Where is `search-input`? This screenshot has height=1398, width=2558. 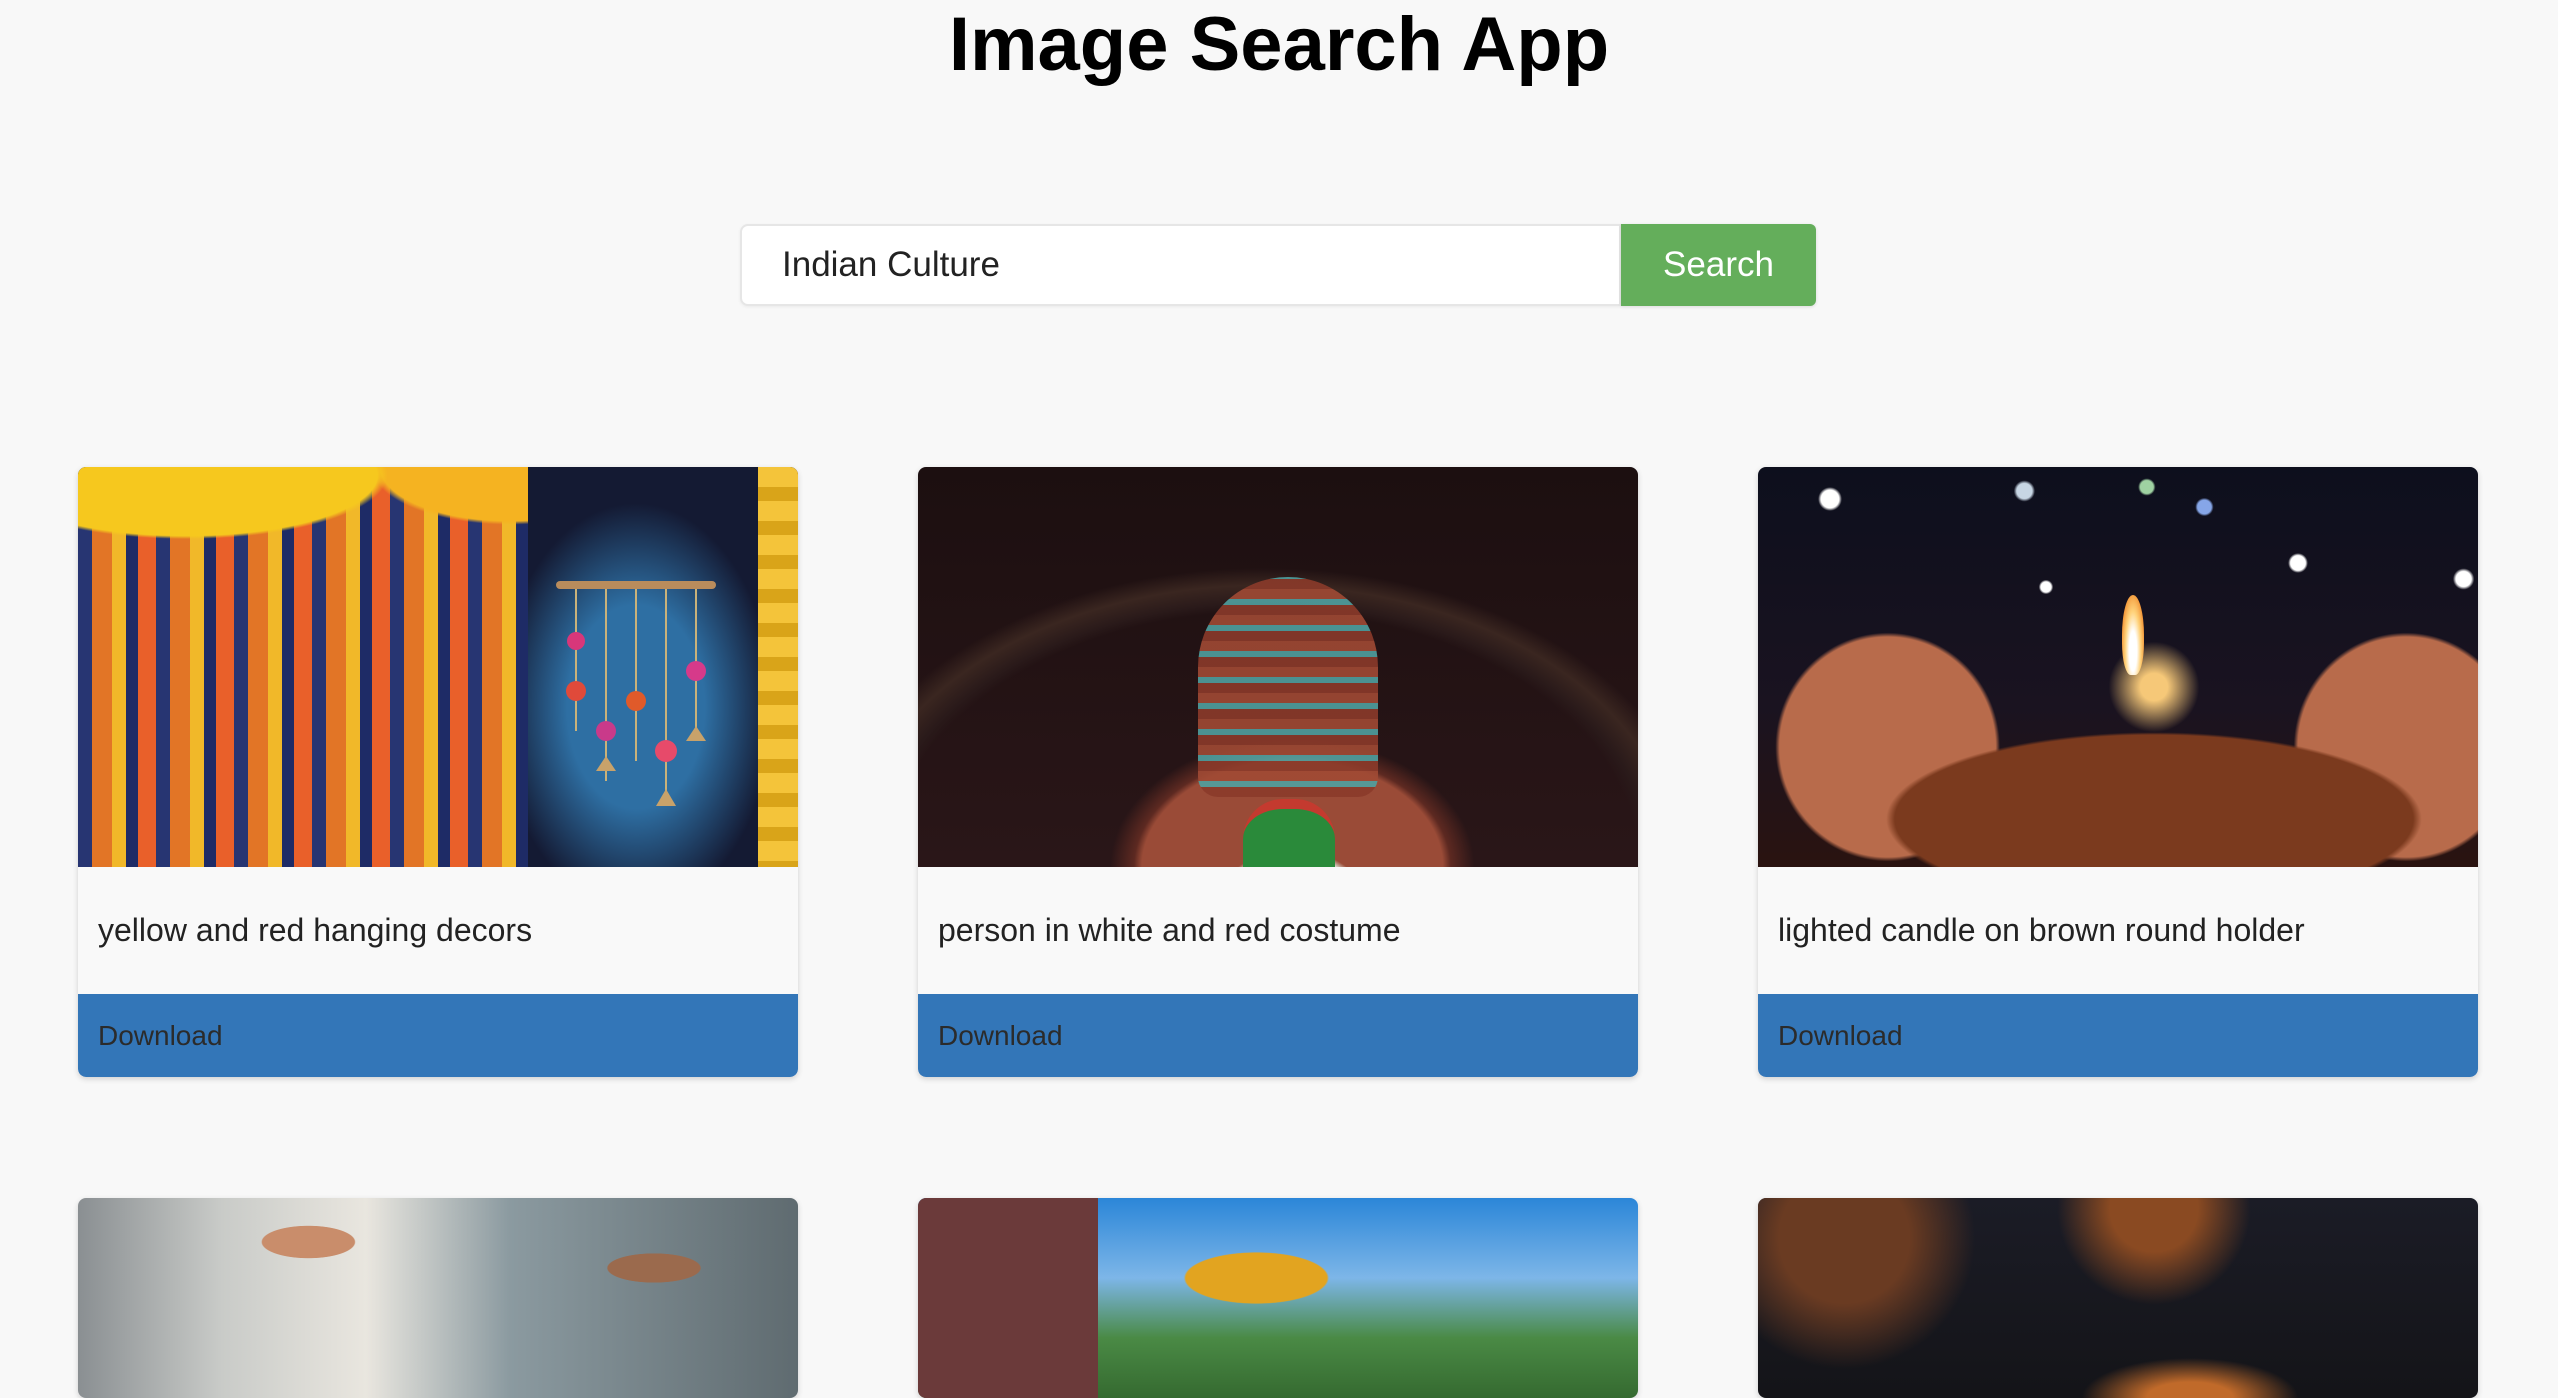
search-input is located at coordinates (1180, 265).